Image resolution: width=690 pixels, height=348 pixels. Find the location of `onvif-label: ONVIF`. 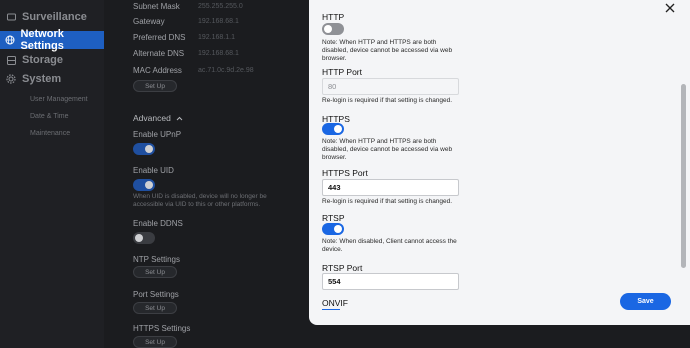

onvif-label: ONVIF is located at coordinates (335, 303).